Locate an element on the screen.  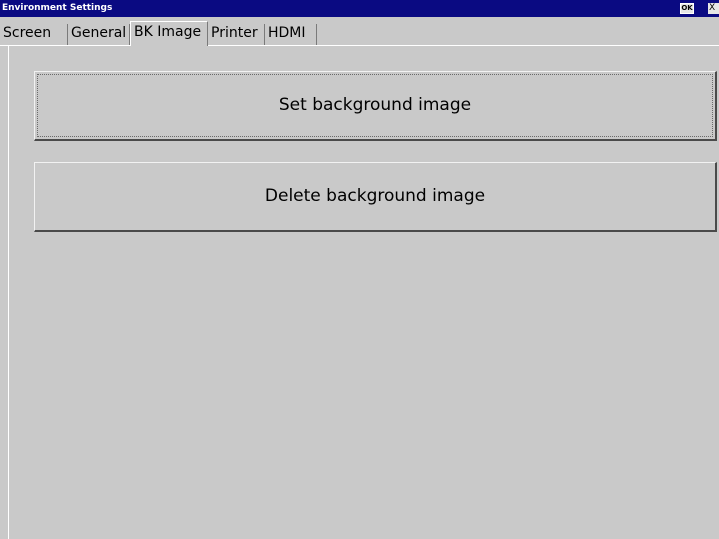
set-background-image-button: Set background image is located at coordinates (375, 106).